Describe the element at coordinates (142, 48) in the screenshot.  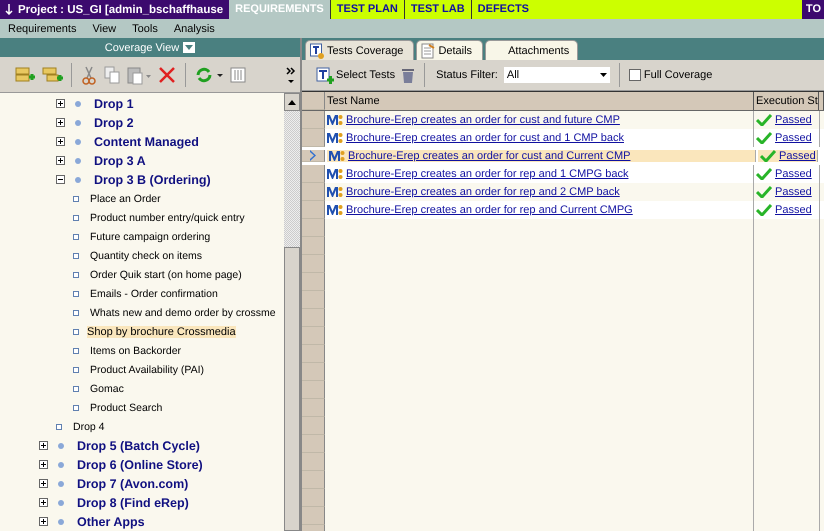
I see `panel-title: Coverage View` at that location.